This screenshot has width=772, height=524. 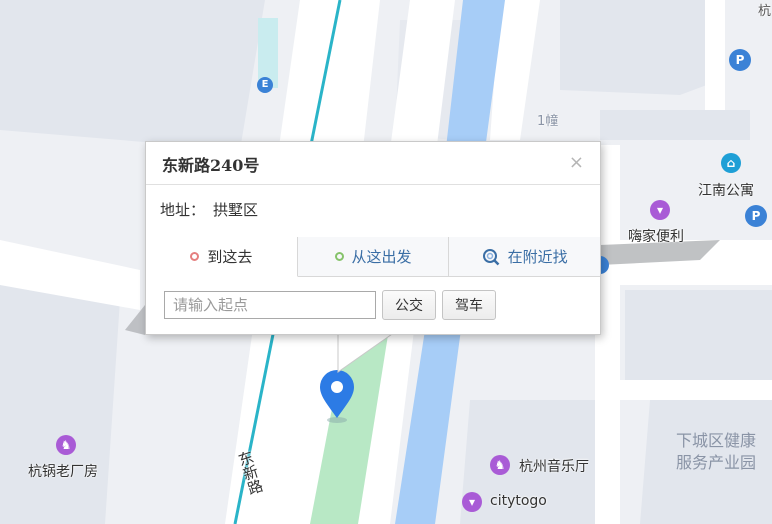 I want to click on area-label-line1: 下城区健康, so click(x=716, y=440).